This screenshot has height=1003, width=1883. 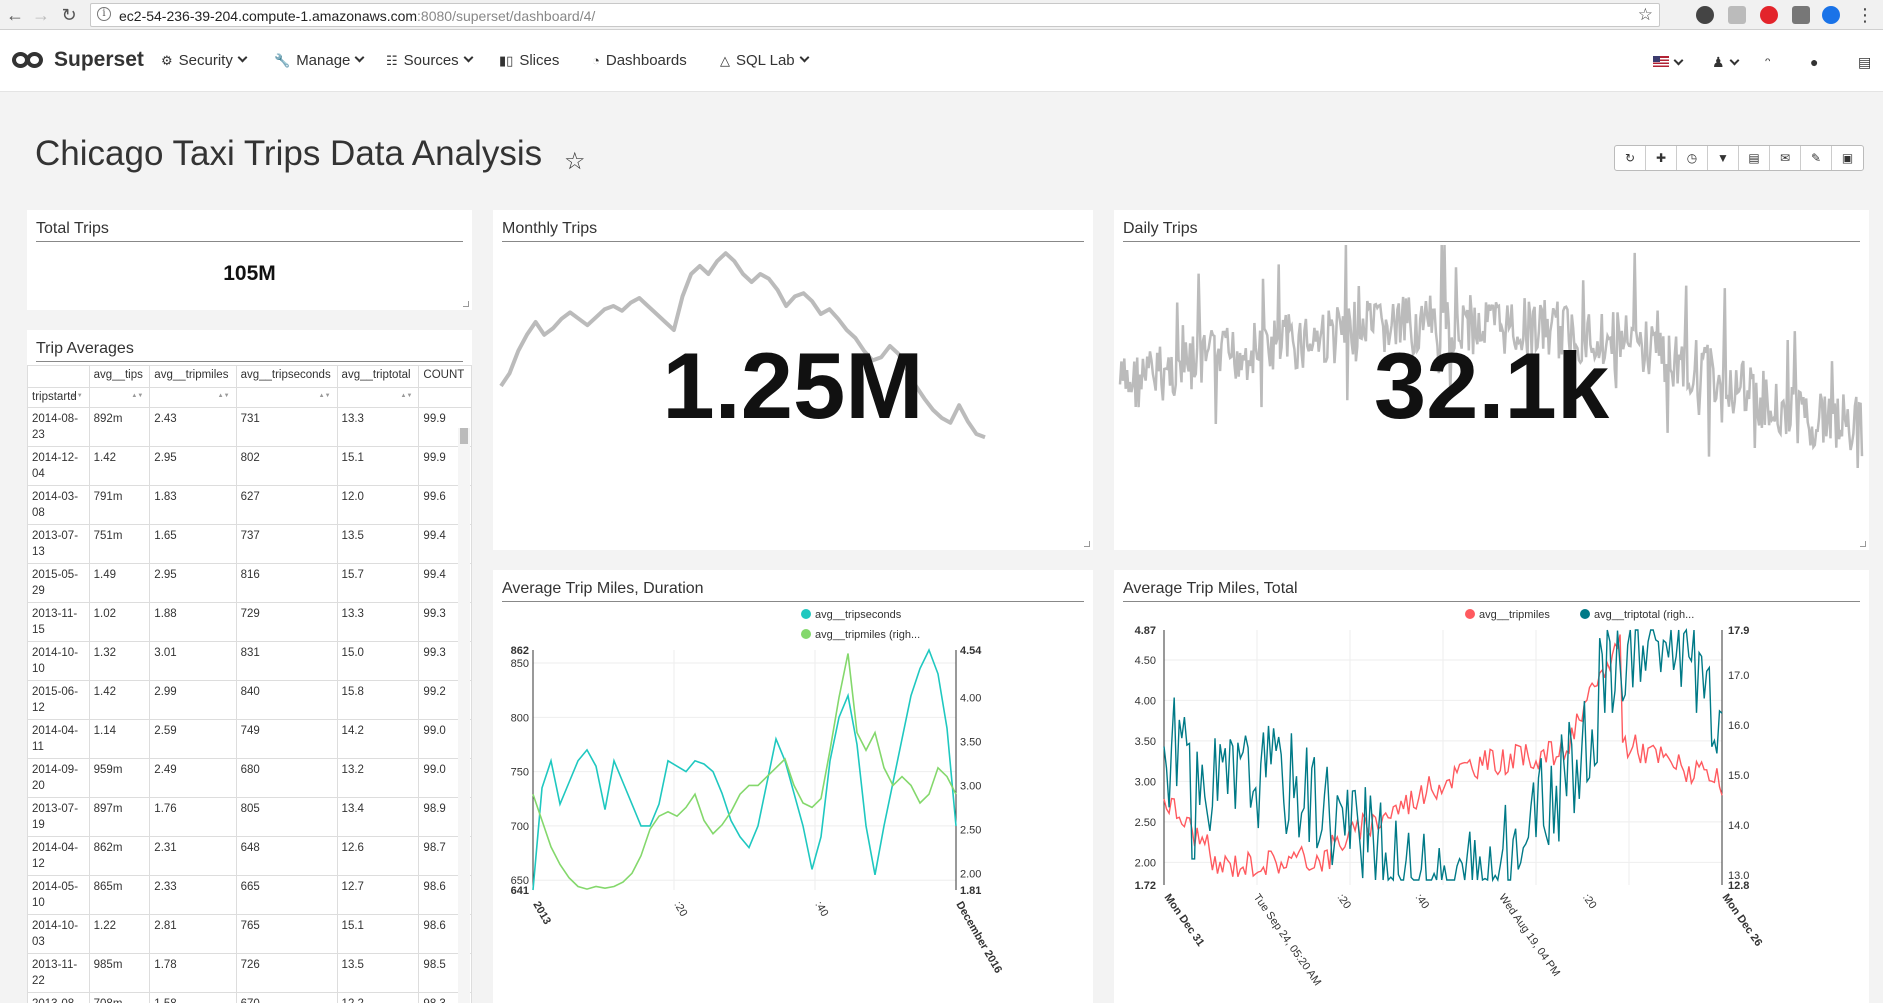 What do you see at coordinates (249, 856) in the screenshot?
I see `table-row: 2014-04- 12 862m 2.31 648 12.6 98.7` at bounding box center [249, 856].